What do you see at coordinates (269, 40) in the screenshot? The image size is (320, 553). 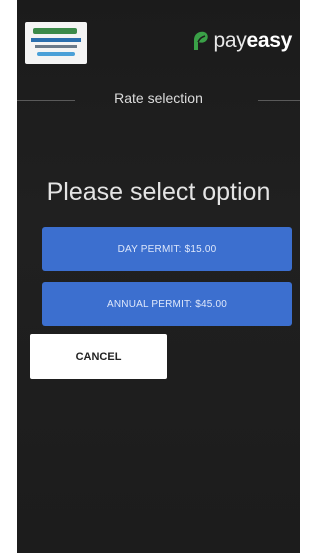 I see `brand-name-bold: easy` at bounding box center [269, 40].